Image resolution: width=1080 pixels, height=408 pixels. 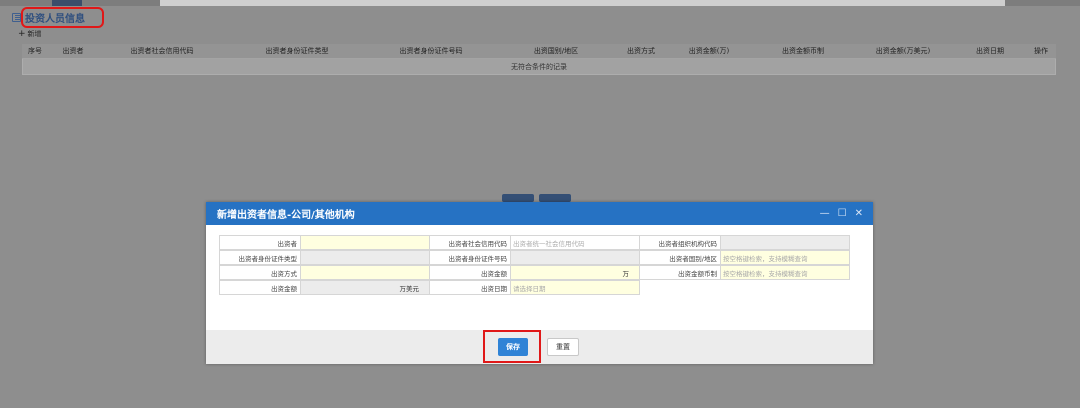 What do you see at coordinates (680, 272) in the screenshot?
I see `currency-label: 出资金额币制` at bounding box center [680, 272].